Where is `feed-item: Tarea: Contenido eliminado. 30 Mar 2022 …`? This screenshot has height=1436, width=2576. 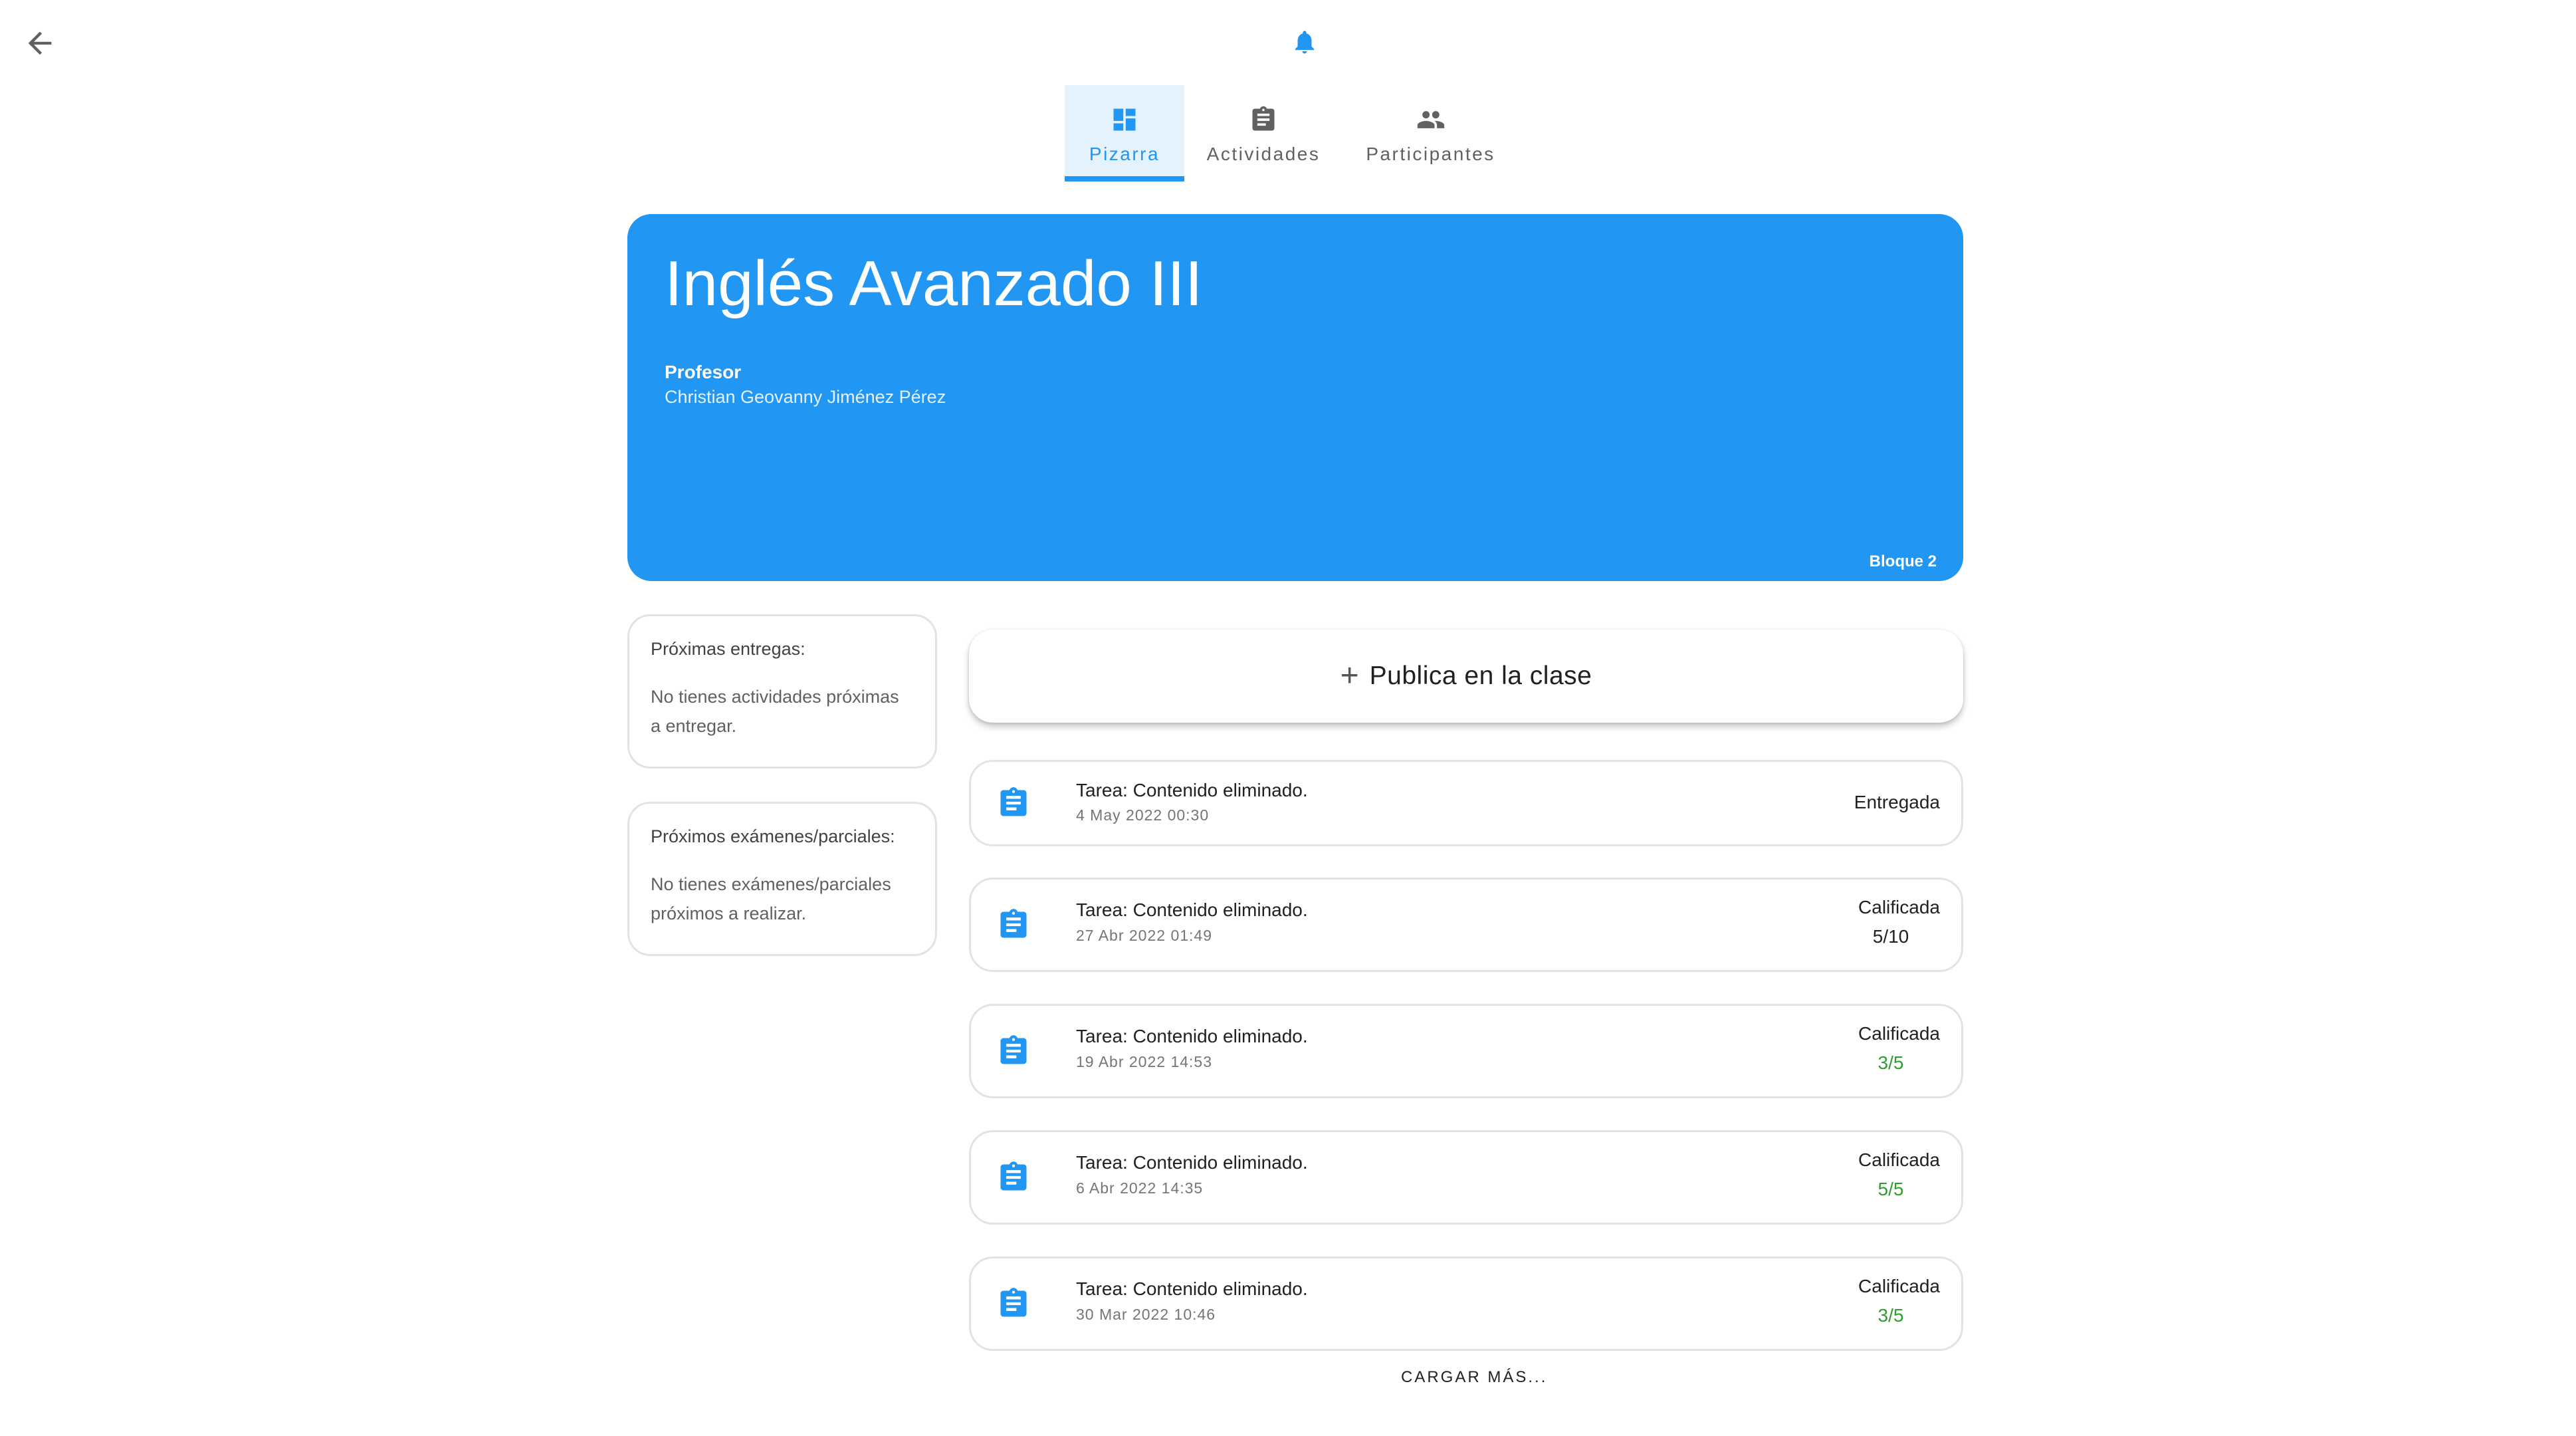
feed-item: Tarea: Contenido eliminado. 30 Mar 2022 … is located at coordinates (1466, 1303).